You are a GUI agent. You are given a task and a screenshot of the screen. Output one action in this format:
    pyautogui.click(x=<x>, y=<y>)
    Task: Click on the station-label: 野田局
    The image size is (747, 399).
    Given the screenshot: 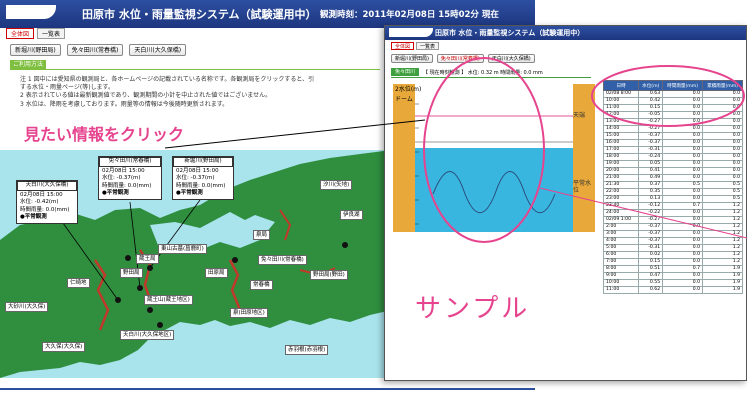 What is the action you would take?
    pyautogui.click(x=131, y=273)
    